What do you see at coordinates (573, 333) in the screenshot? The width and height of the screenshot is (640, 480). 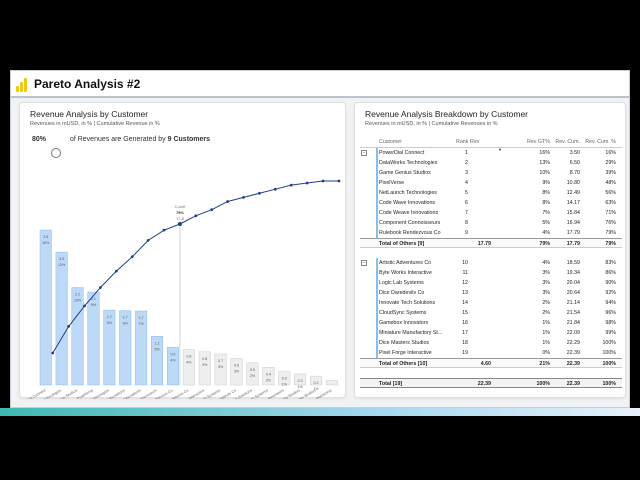 I see `cell-rev-cum: 22.09` at bounding box center [573, 333].